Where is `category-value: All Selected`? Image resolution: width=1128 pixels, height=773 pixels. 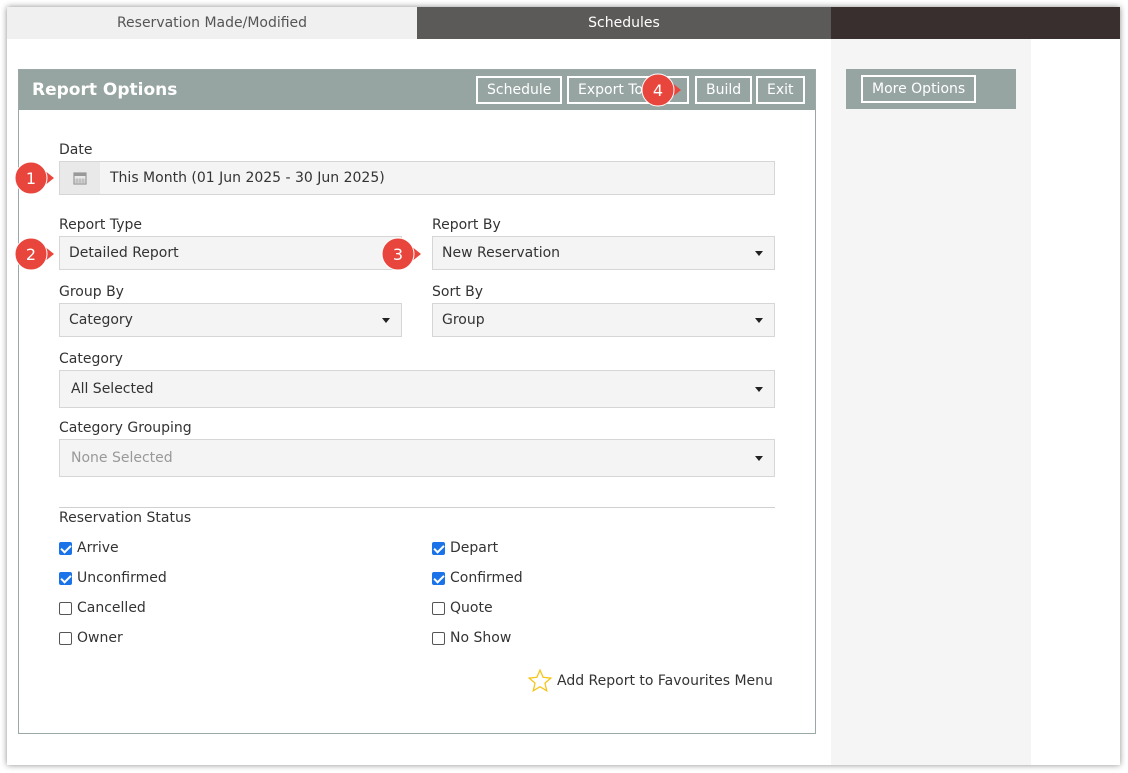
category-value: All Selected is located at coordinates (112, 389).